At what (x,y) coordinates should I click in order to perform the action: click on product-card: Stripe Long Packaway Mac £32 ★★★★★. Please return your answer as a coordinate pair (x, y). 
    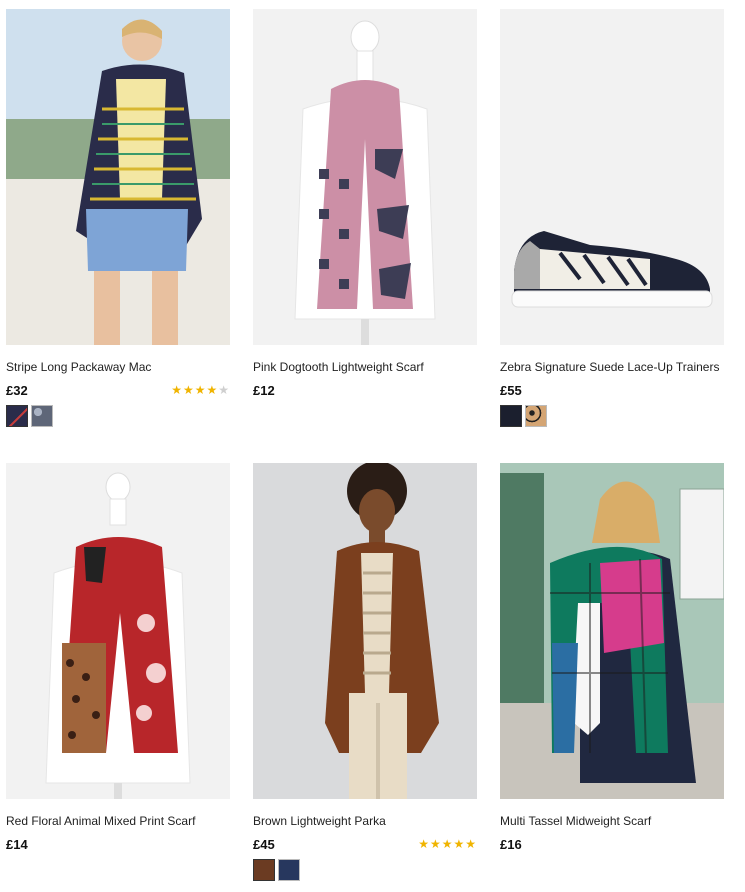
    Looking at the image, I should click on (118, 218).